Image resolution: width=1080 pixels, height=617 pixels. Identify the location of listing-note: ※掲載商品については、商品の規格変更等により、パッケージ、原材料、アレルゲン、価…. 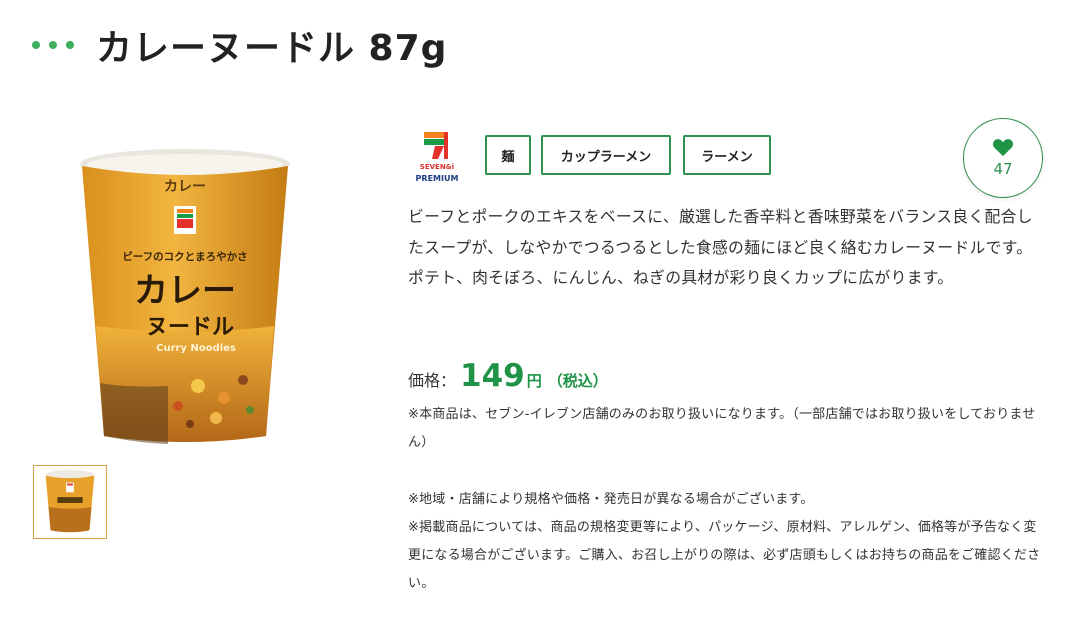
(724, 555).